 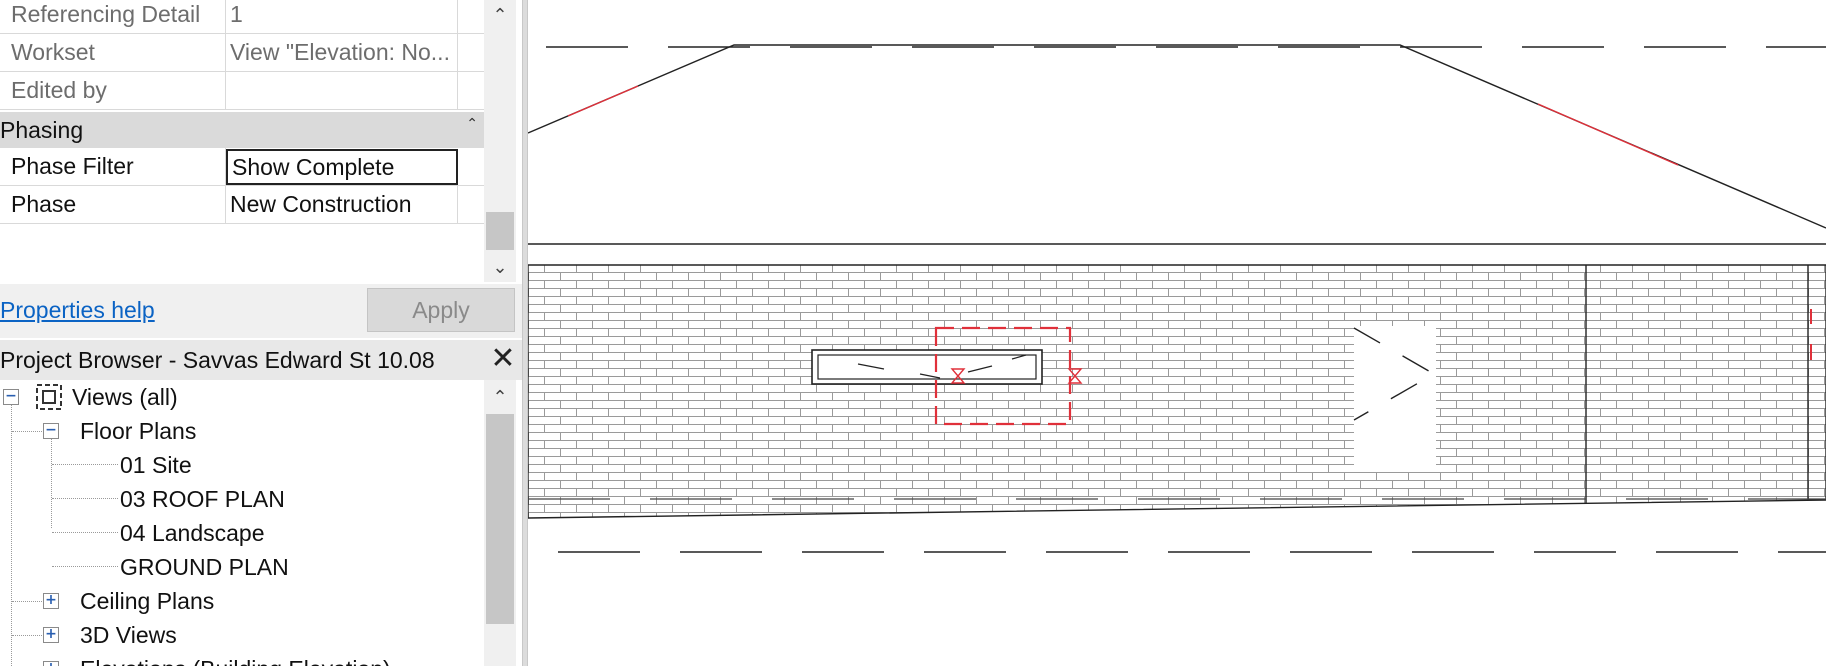 What do you see at coordinates (202, 499) in the screenshot?
I see `tree-item-floor-plan: 03 ROOF PLAN` at bounding box center [202, 499].